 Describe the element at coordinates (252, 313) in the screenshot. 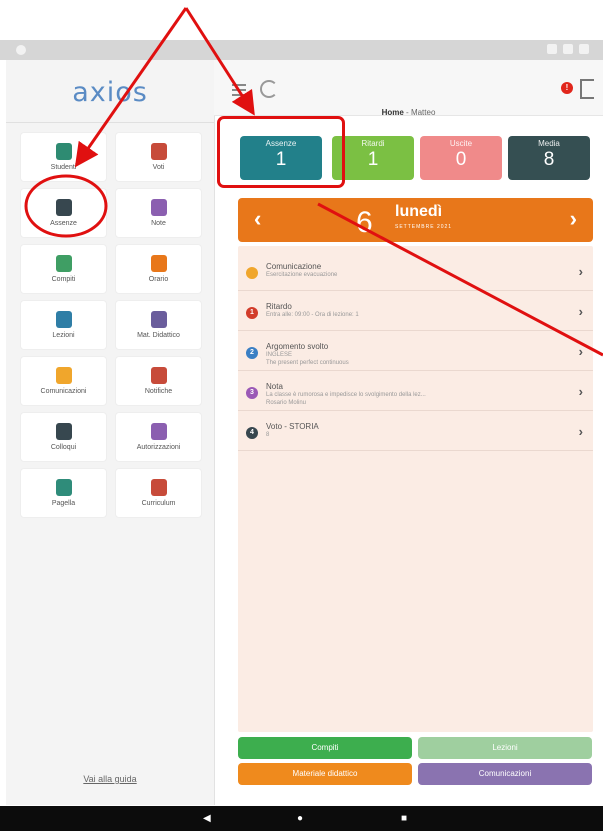

I see `event-badge: 1` at that location.